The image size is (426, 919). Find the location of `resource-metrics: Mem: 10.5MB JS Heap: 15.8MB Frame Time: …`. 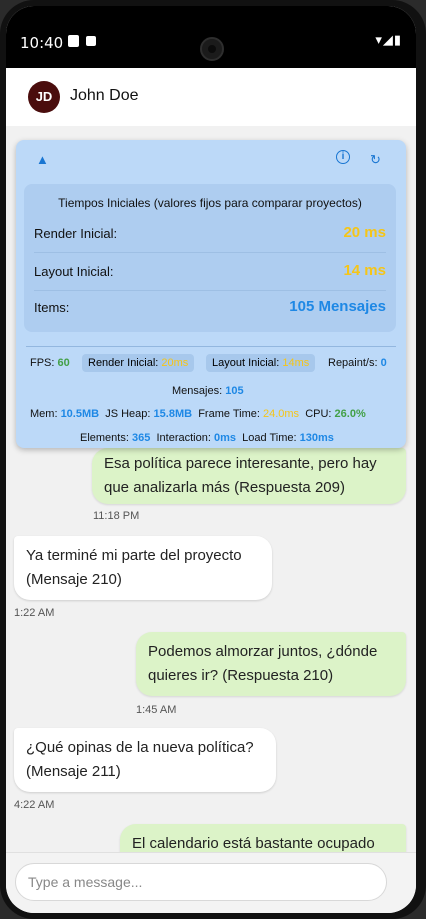

resource-metrics: Mem: 10.5MB JS Heap: 15.8MB Frame Time: … is located at coordinates (198, 414).